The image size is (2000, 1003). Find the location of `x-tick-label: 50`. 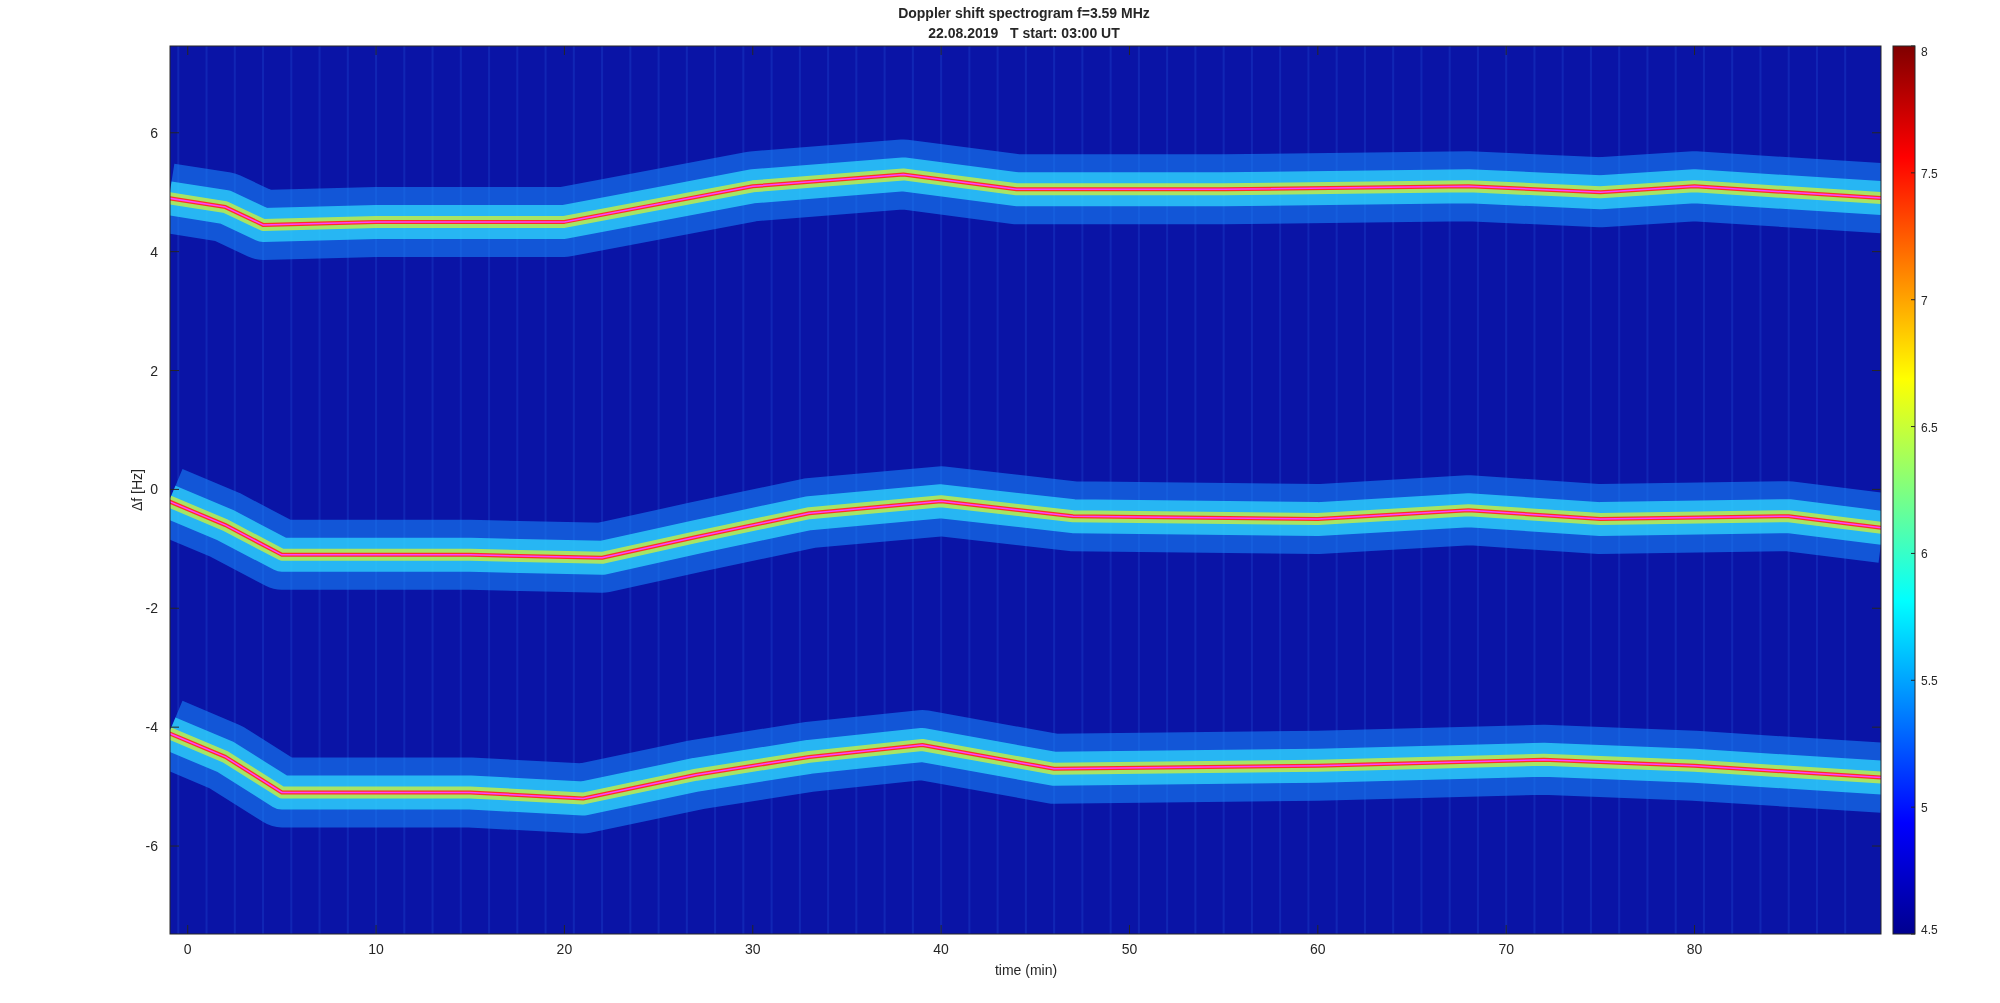

x-tick-label: 50 is located at coordinates (1129, 949).